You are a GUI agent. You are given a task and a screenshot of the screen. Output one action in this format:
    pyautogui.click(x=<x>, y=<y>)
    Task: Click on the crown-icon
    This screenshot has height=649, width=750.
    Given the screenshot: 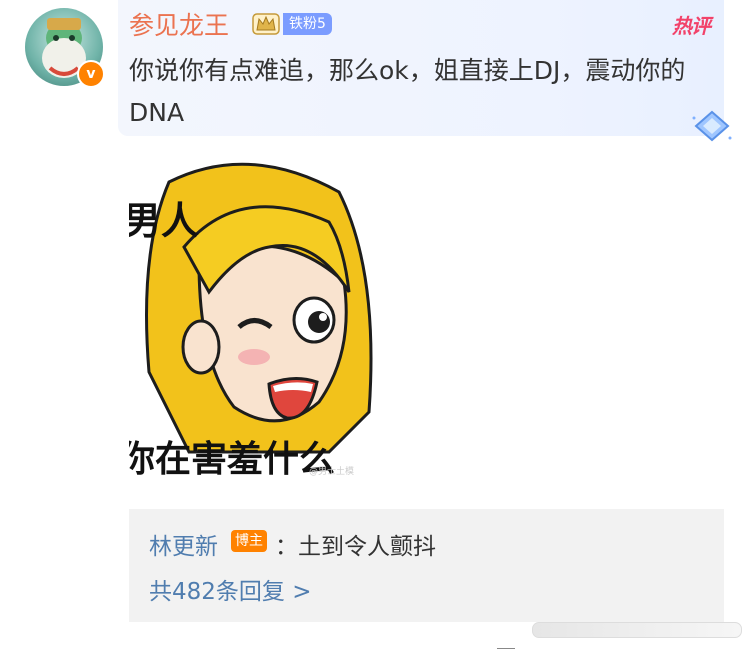 What is the action you would take?
    pyautogui.click(x=266, y=24)
    